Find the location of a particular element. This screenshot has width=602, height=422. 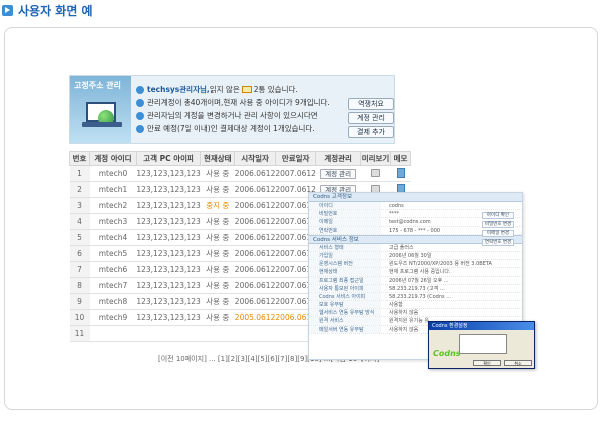

status-cell: 중지 중 is located at coordinates (217, 205).